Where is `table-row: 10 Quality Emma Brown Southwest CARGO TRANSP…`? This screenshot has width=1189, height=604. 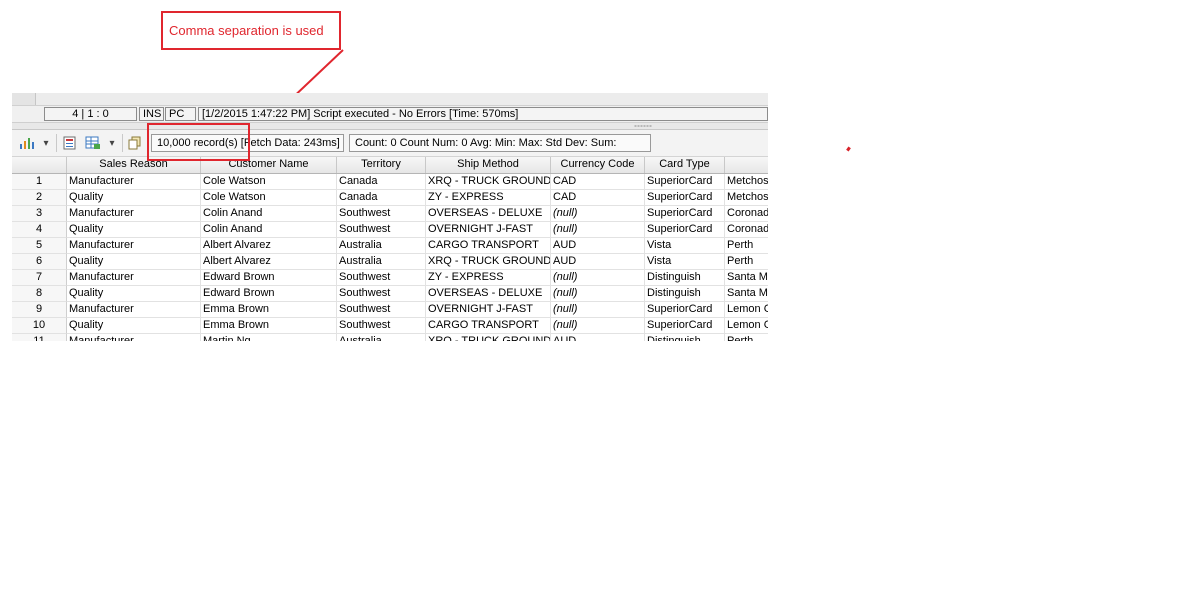
table-row: 10 Quality Emma Brown Southwest CARGO TRANSP… is located at coordinates (390, 326).